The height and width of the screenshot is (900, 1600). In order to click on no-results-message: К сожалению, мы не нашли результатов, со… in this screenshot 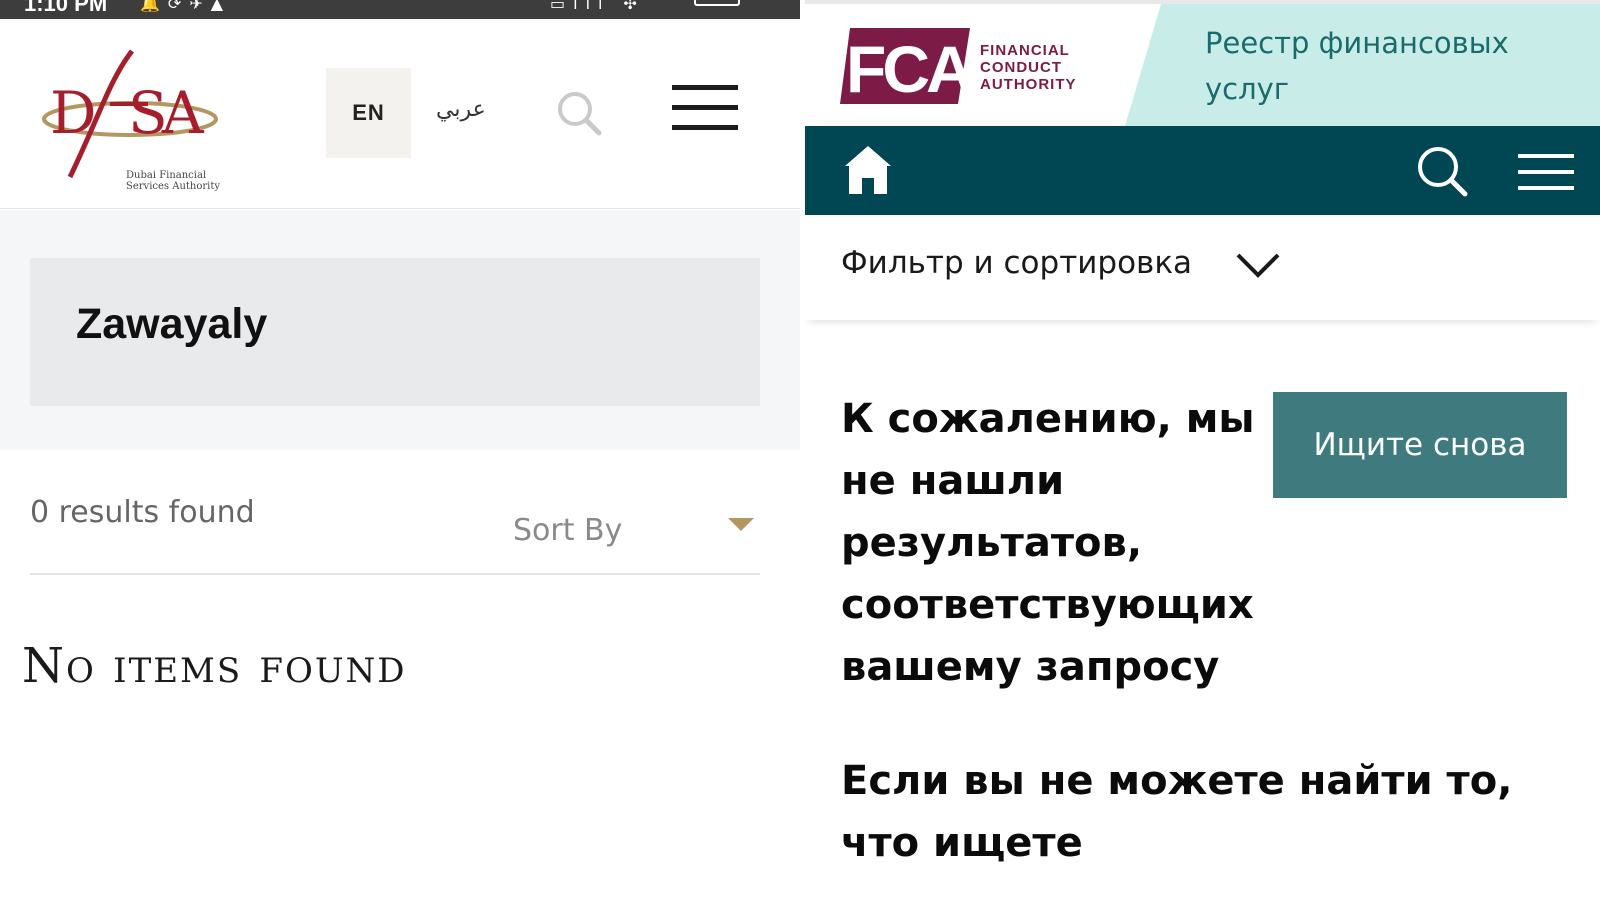, I will do `click(1048, 543)`.